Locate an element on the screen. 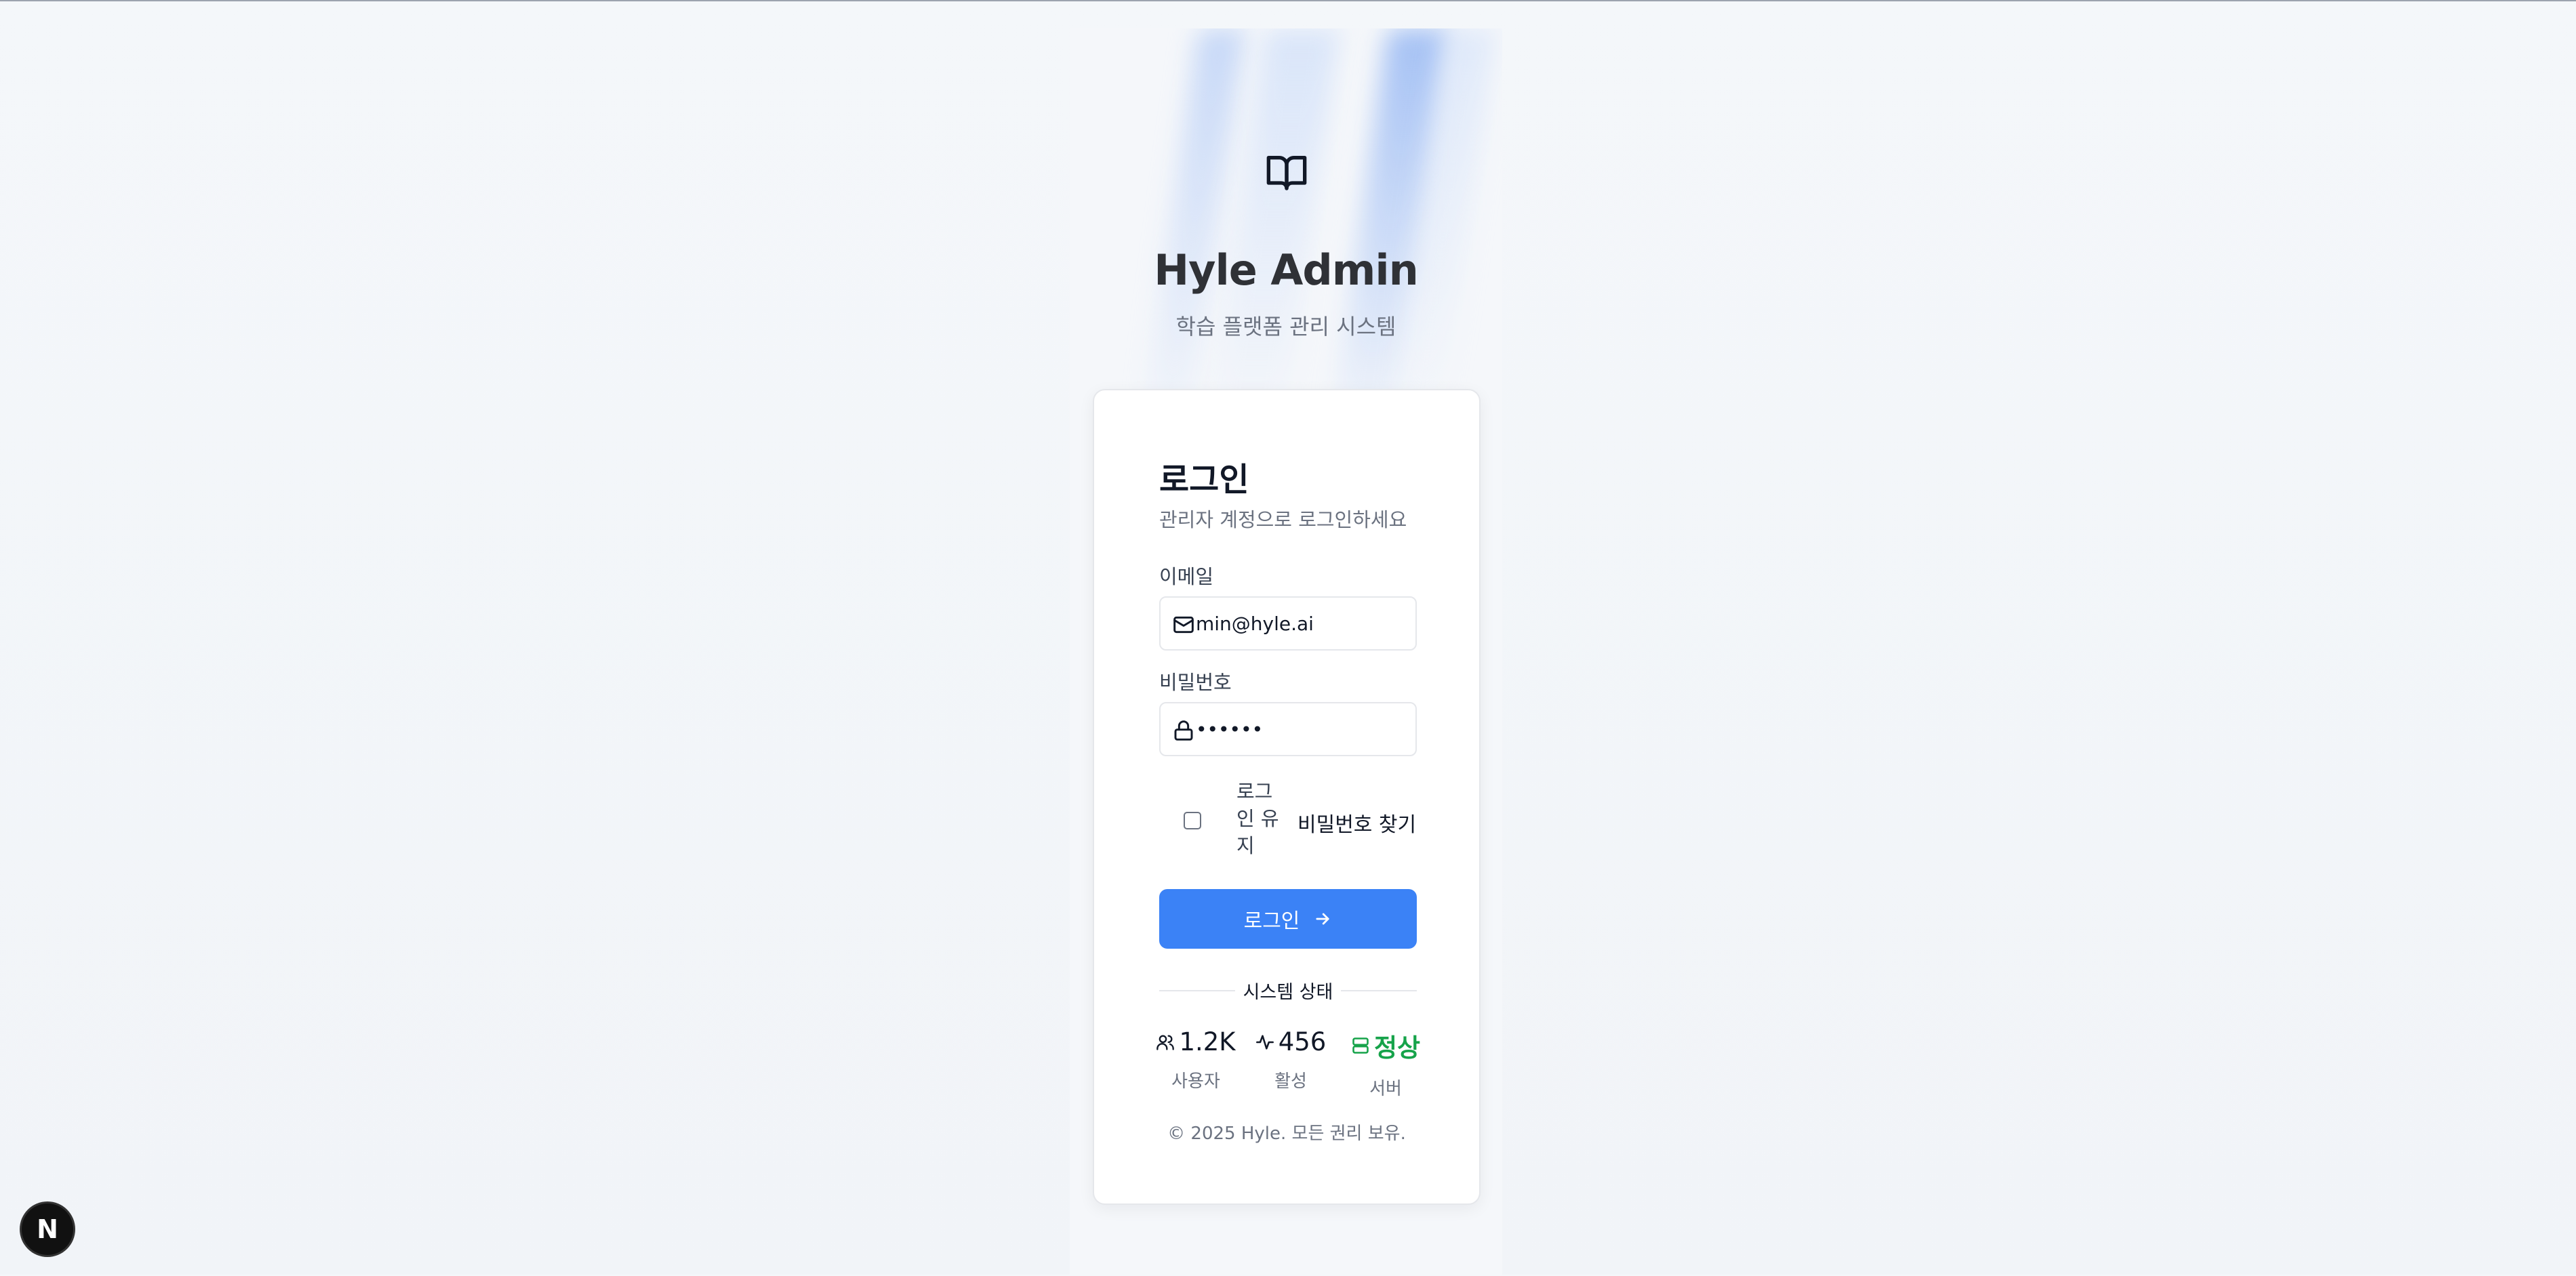 The width and height of the screenshot is (2576, 1276). mail-icon is located at coordinates (1183, 625).